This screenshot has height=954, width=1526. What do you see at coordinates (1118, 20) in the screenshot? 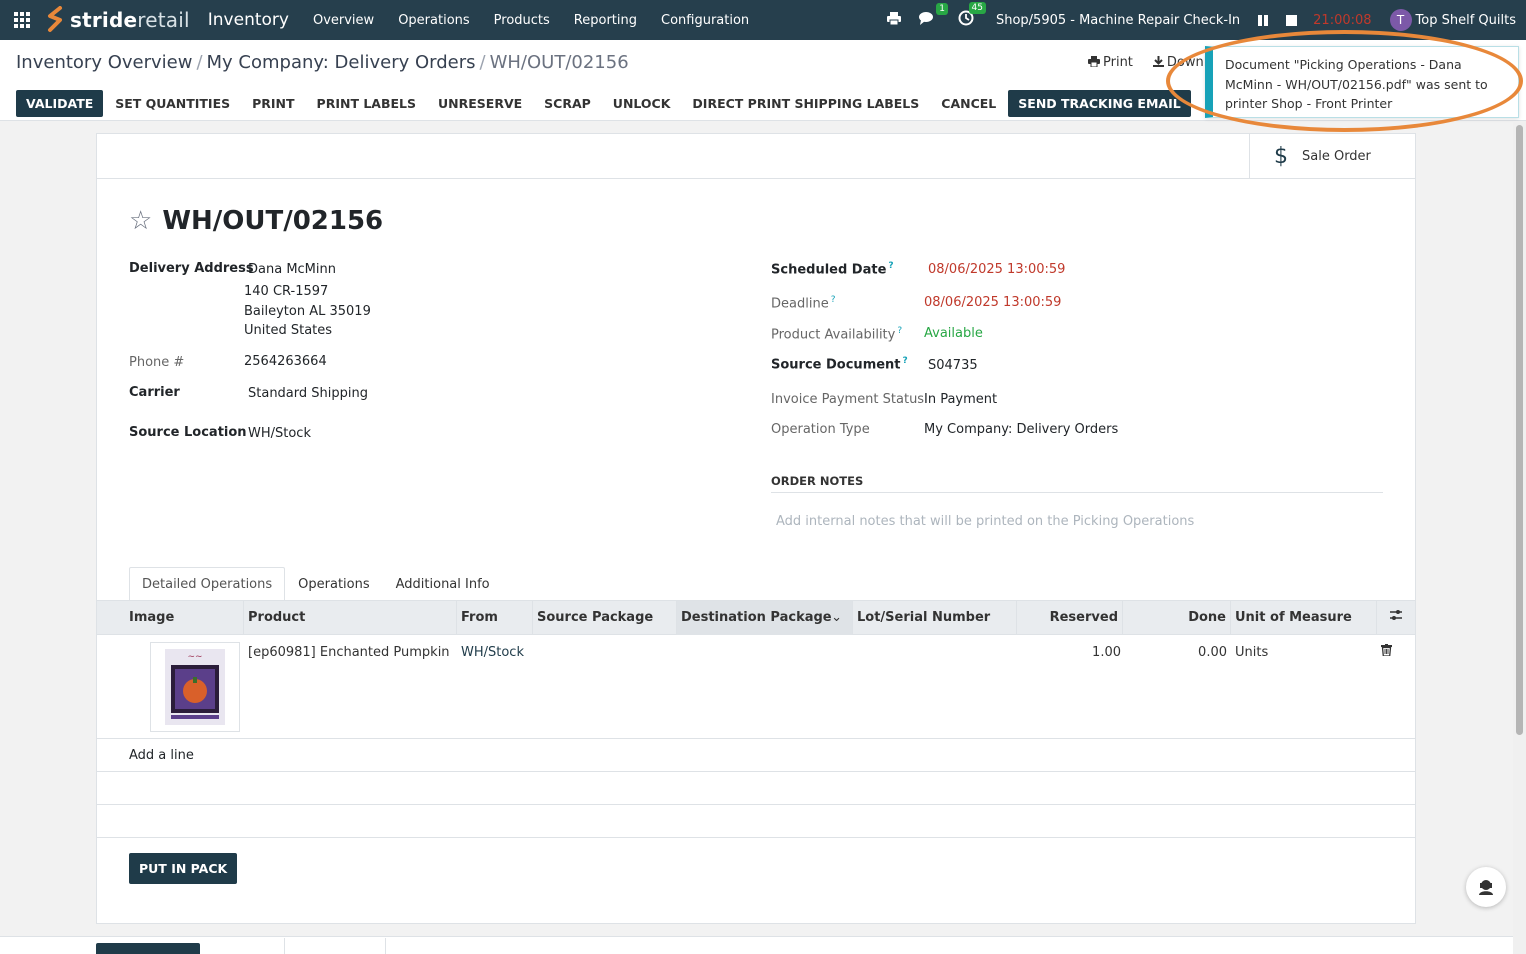
I see `shop-indicator: Shop/5905 - Machine Repair Check-In` at bounding box center [1118, 20].